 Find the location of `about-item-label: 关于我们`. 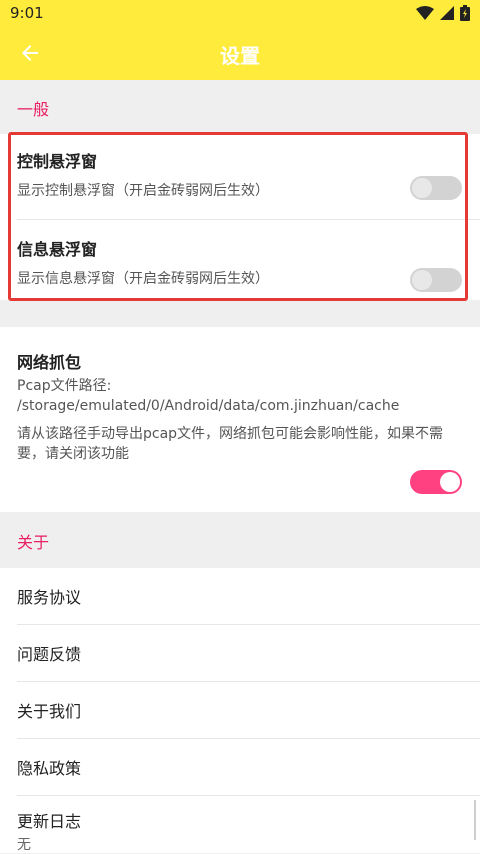

about-item-label: 关于我们 is located at coordinates (49, 711).